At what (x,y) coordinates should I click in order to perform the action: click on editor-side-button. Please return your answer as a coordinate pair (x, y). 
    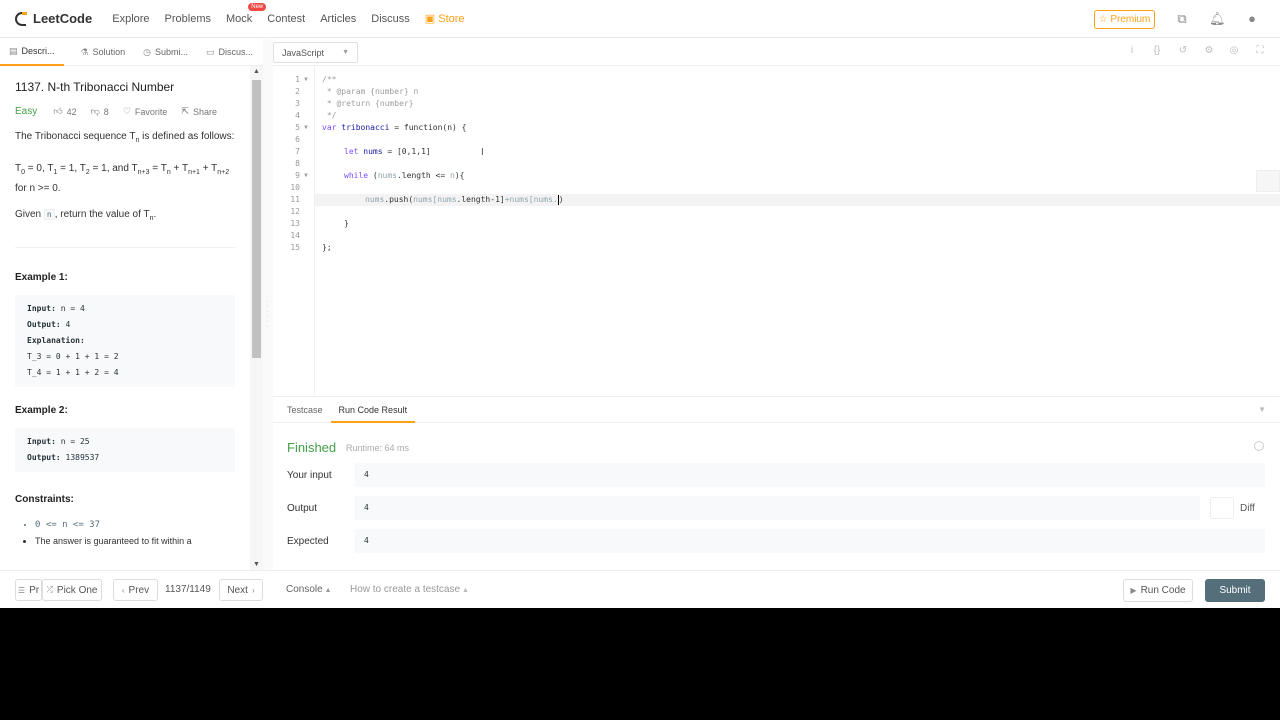
    Looking at the image, I should click on (1268, 181).